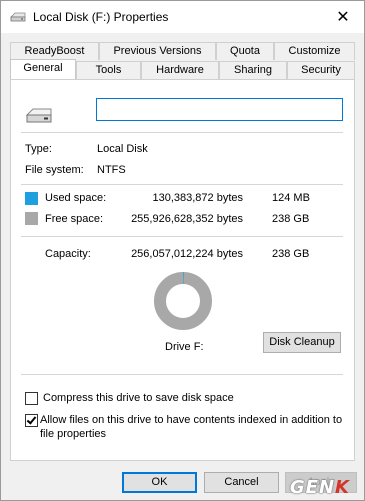 The width and height of the screenshot is (365, 501). What do you see at coordinates (108, 70) in the screenshot?
I see `tab-tools: Tools` at bounding box center [108, 70].